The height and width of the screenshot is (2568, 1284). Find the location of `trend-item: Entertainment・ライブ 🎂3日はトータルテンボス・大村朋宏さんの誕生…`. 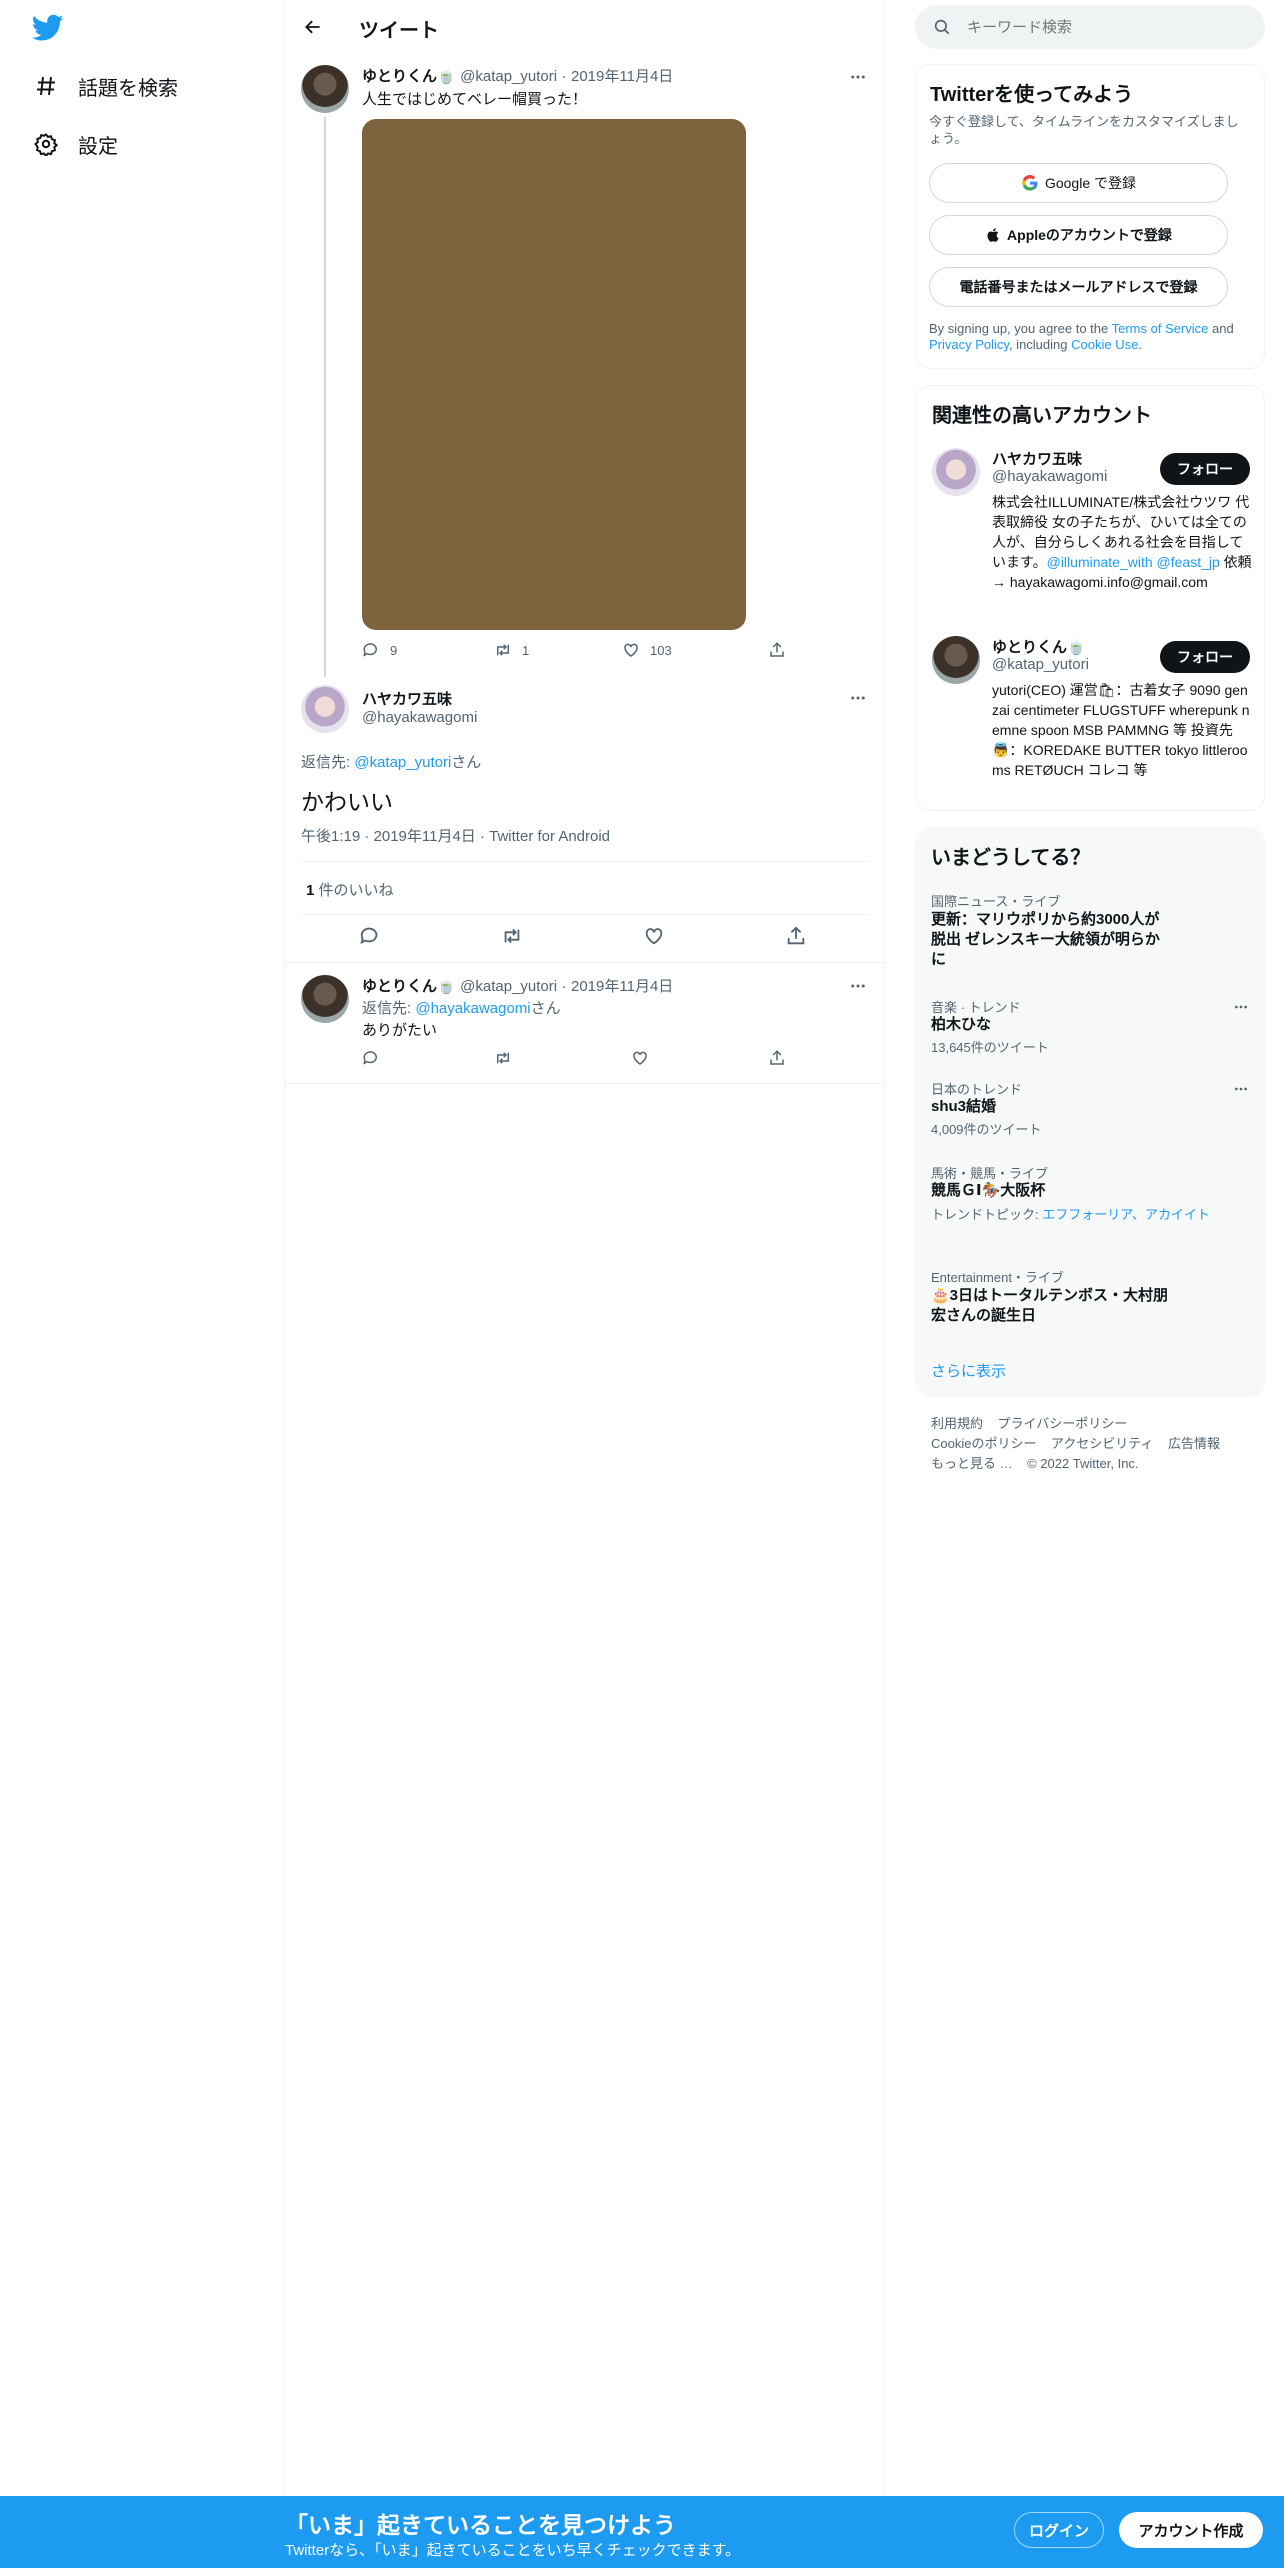

trend-item: Entertainment・ライブ 🎂3日はトータルテンボス・大村朋宏さんの誕生… is located at coordinates (1090, 1298).